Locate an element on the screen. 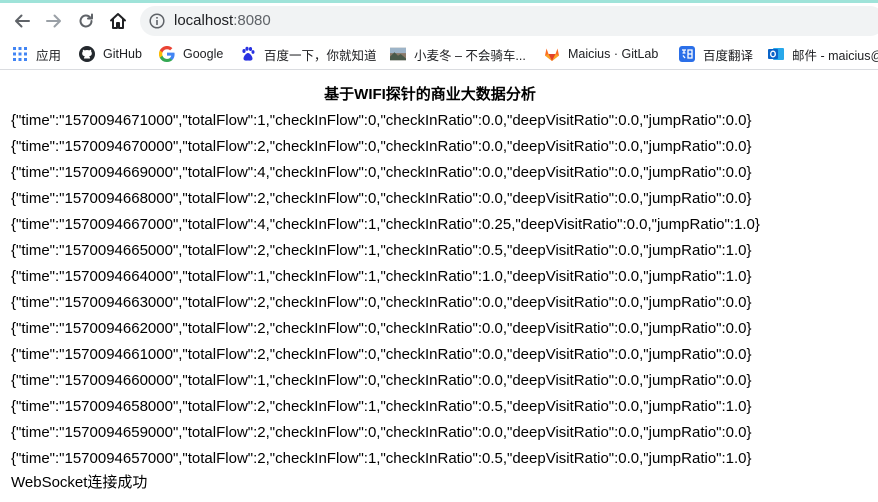 This screenshot has width=878, height=502. arrow-left-icon is located at coordinates (22, 21).